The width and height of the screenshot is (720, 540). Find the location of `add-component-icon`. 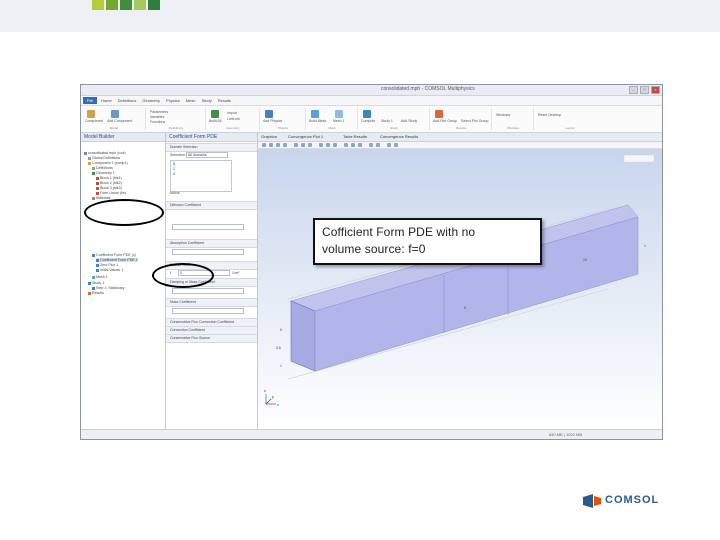

add-component-icon is located at coordinates (115, 114).